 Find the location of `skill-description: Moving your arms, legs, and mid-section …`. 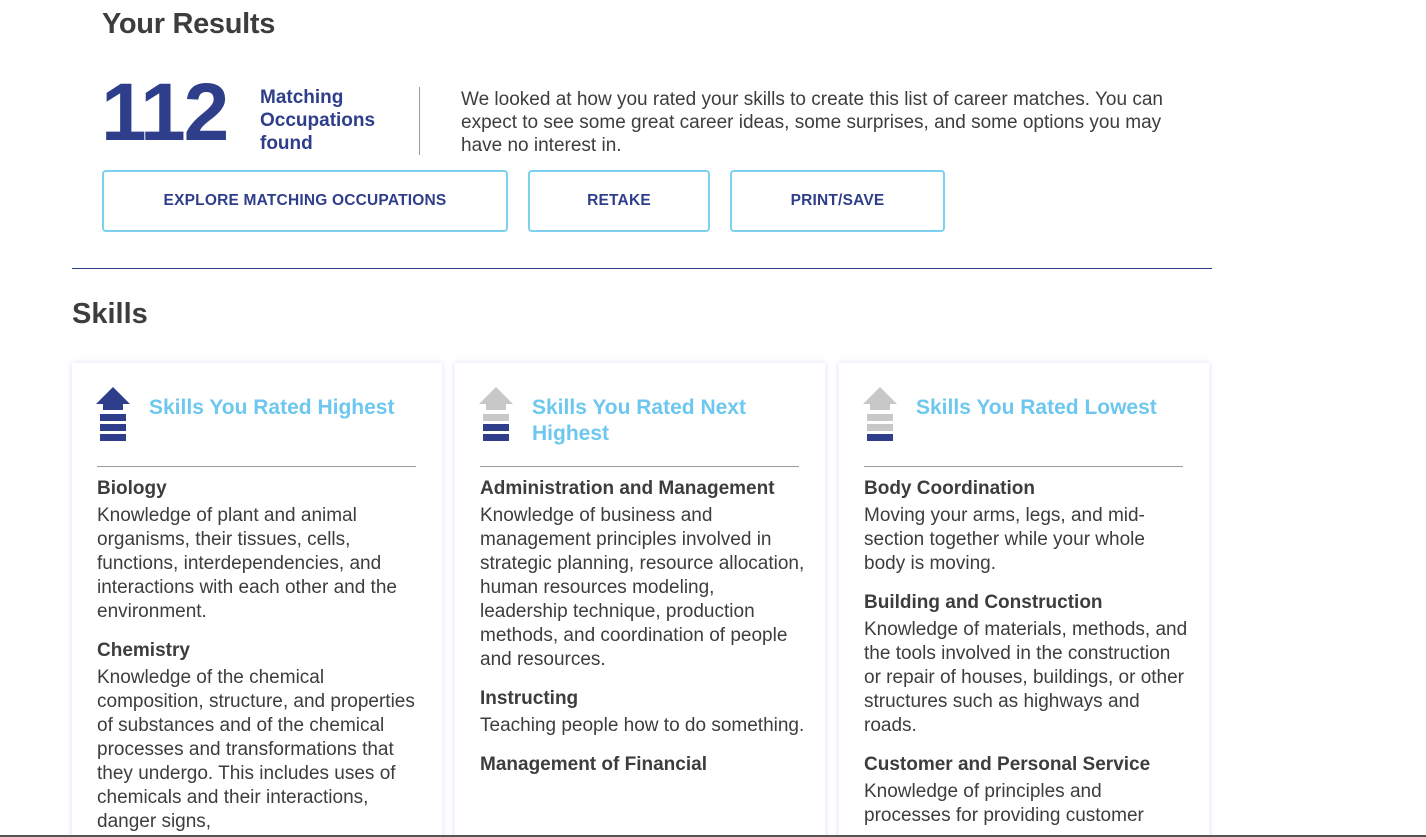

skill-description: Moving your arms, legs, and mid-section … is located at coordinates (1004, 539).